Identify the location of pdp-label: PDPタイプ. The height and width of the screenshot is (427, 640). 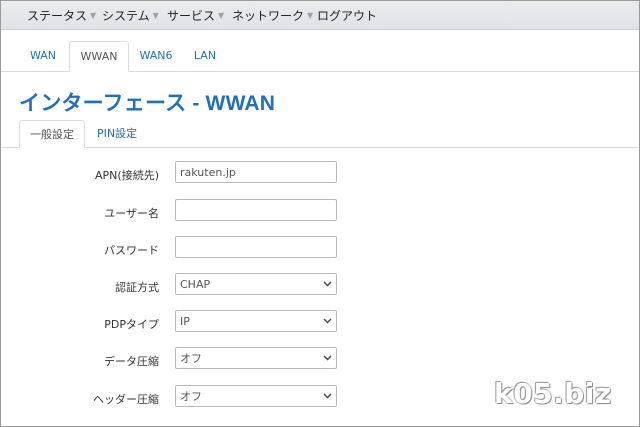
(131, 324).